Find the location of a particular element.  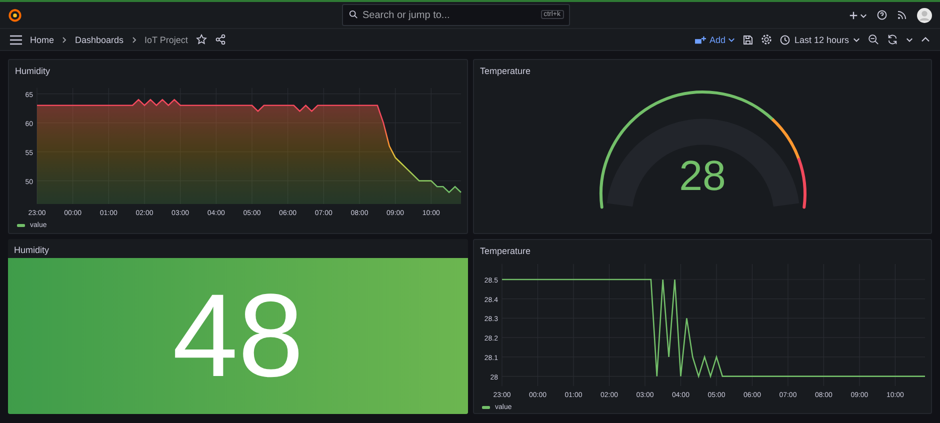

panel-add-icon is located at coordinates (700, 40).